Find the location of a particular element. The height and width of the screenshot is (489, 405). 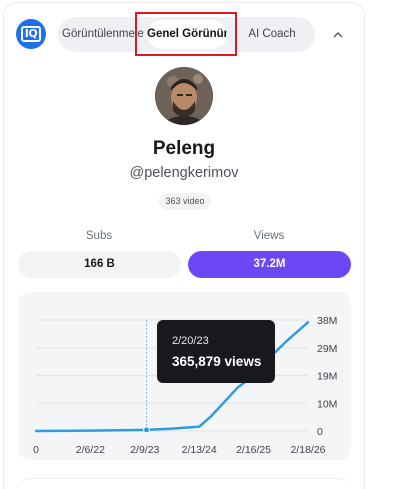

y-tick-label: 0 is located at coordinates (320, 432).